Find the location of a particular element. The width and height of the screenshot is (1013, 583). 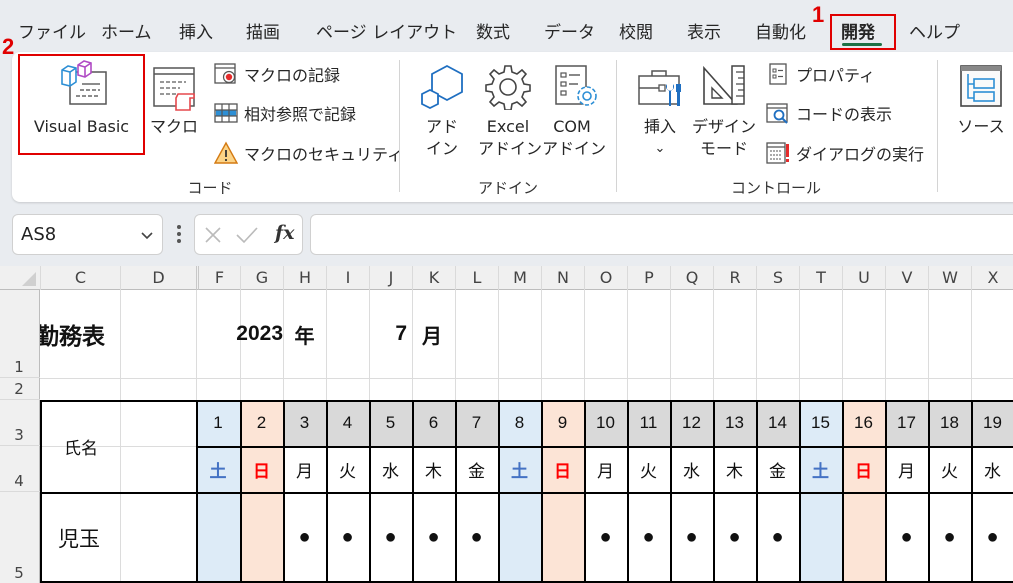

select-all-icon is located at coordinates (29, 279).